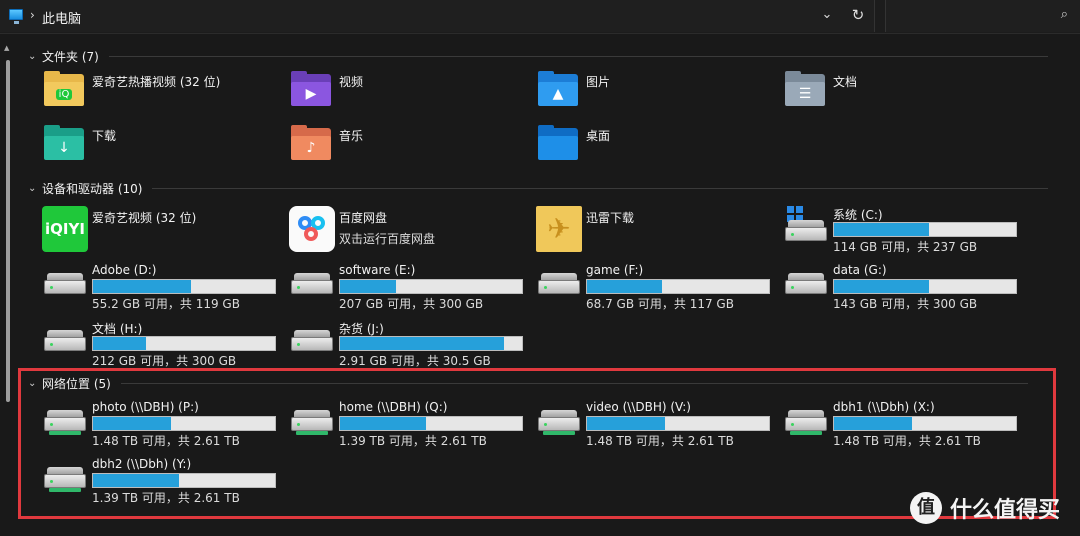 This screenshot has width=1080, height=536. Describe the element at coordinates (158, 232) in the screenshot. I see `app-iqiyi: iQIYI 爱奇艺视频 (32 位)` at that location.